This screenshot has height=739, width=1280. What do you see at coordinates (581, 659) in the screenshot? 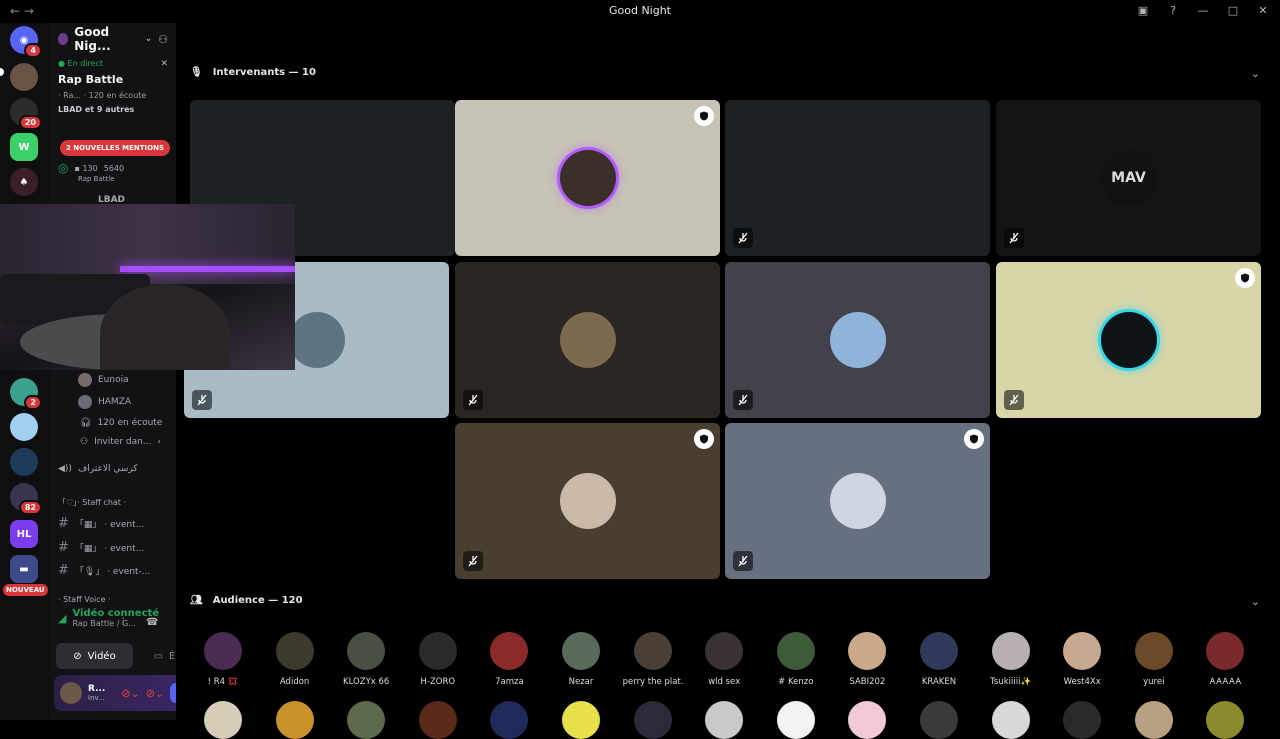
I see `audience-member: Nezar` at bounding box center [581, 659].